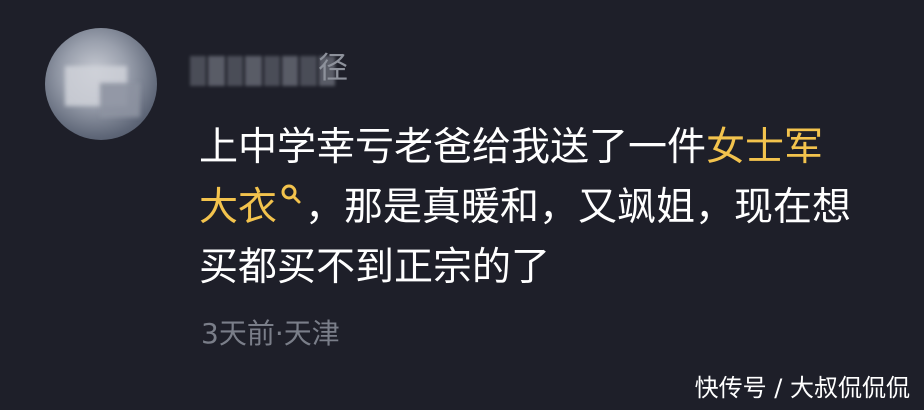 The width and height of the screenshot is (924, 410). Describe the element at coordinates (375, 267) in the screenshot. I see `comment-text-segment: 买都买不到正宗的了` at that location.